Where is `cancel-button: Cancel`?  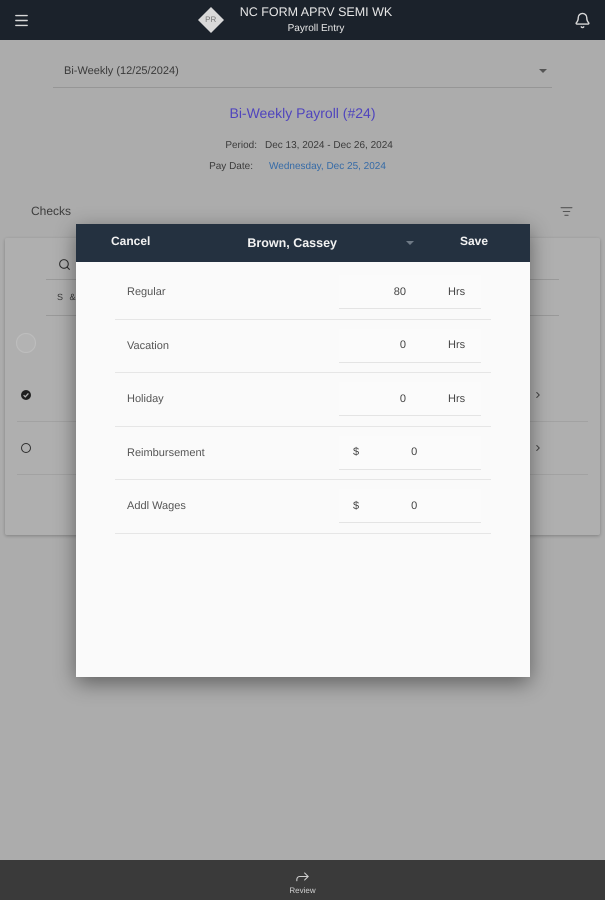
cancel-button: Cancel is located at coordinates (131, 241).